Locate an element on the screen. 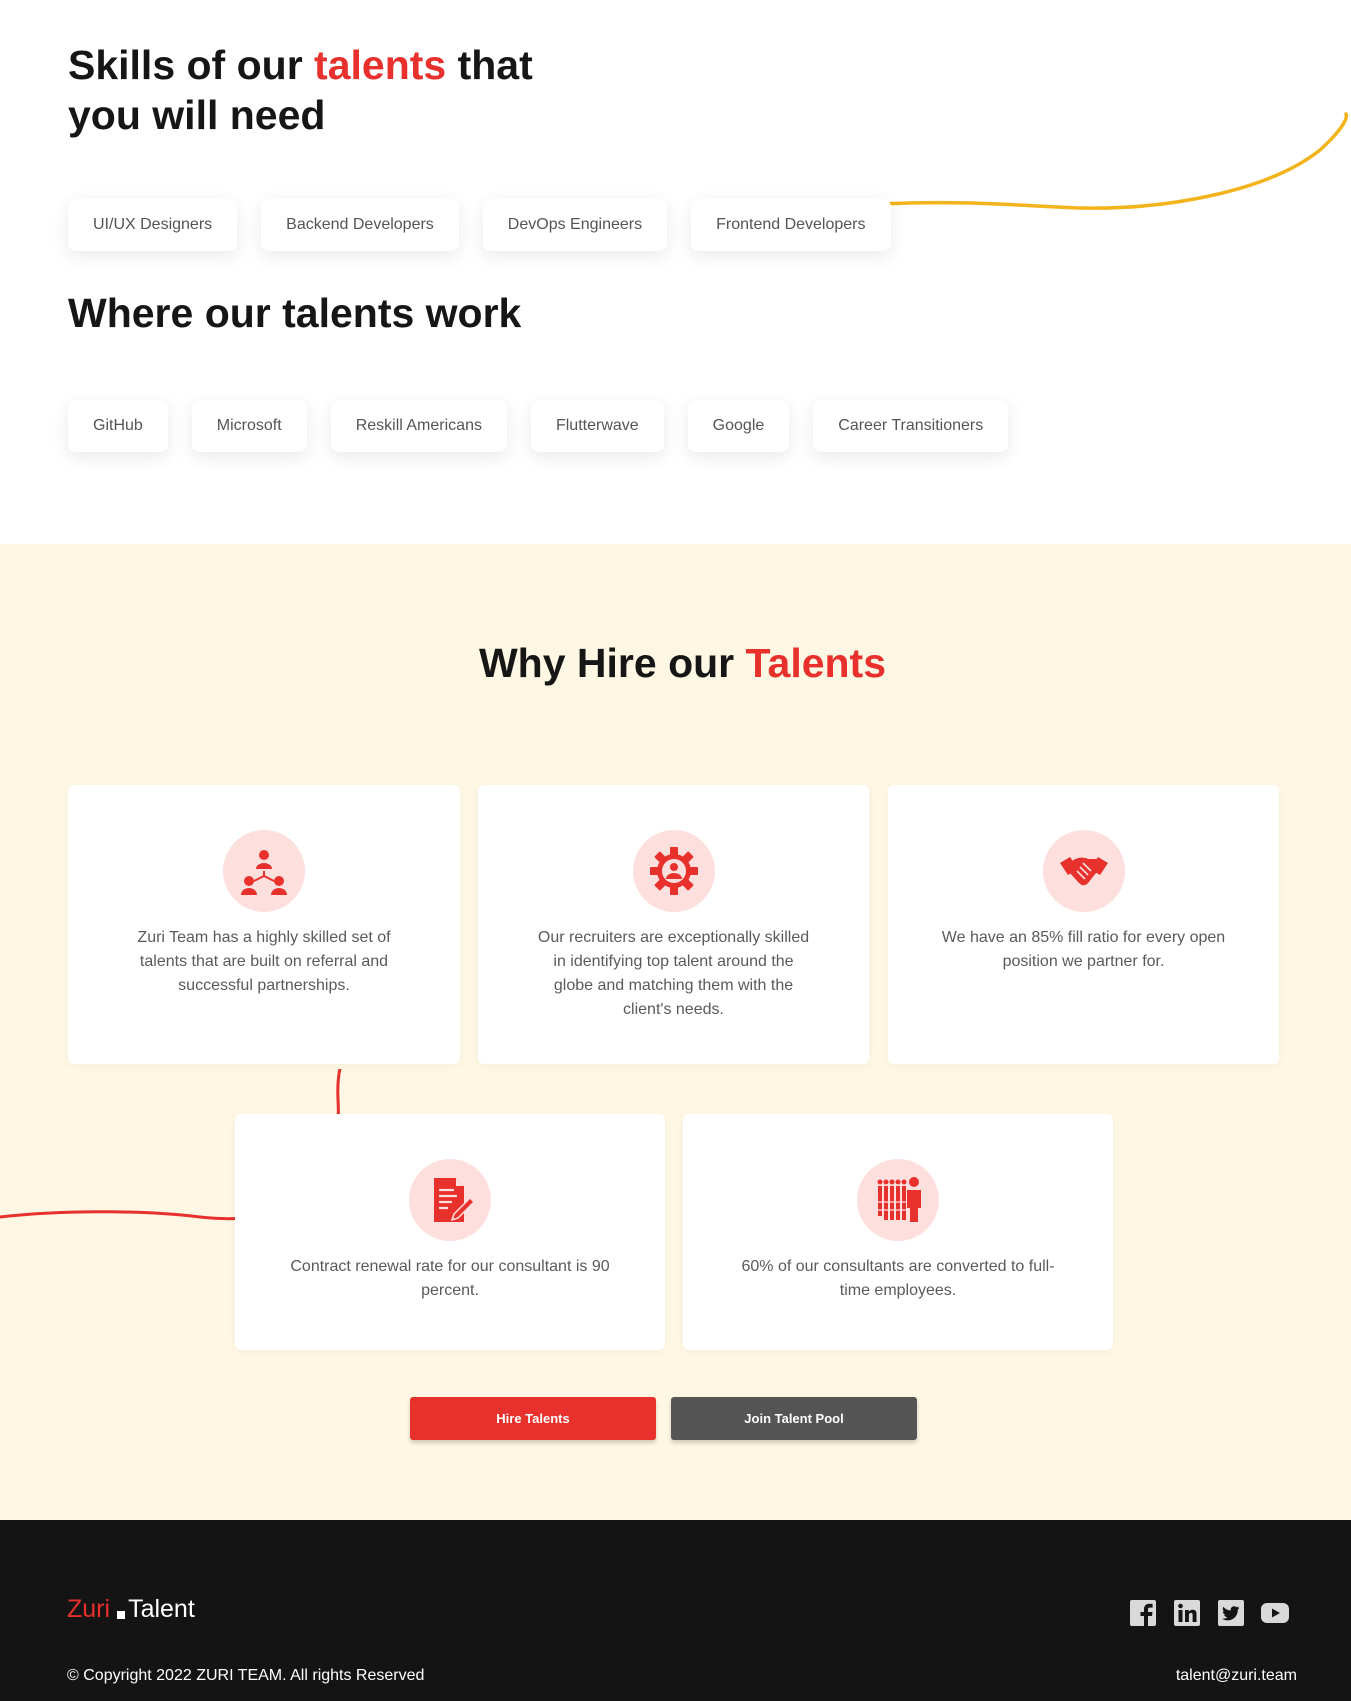 This screenshot has width=1351, height=1701. company-pill-google: Google is located at coordinates (738, 426).